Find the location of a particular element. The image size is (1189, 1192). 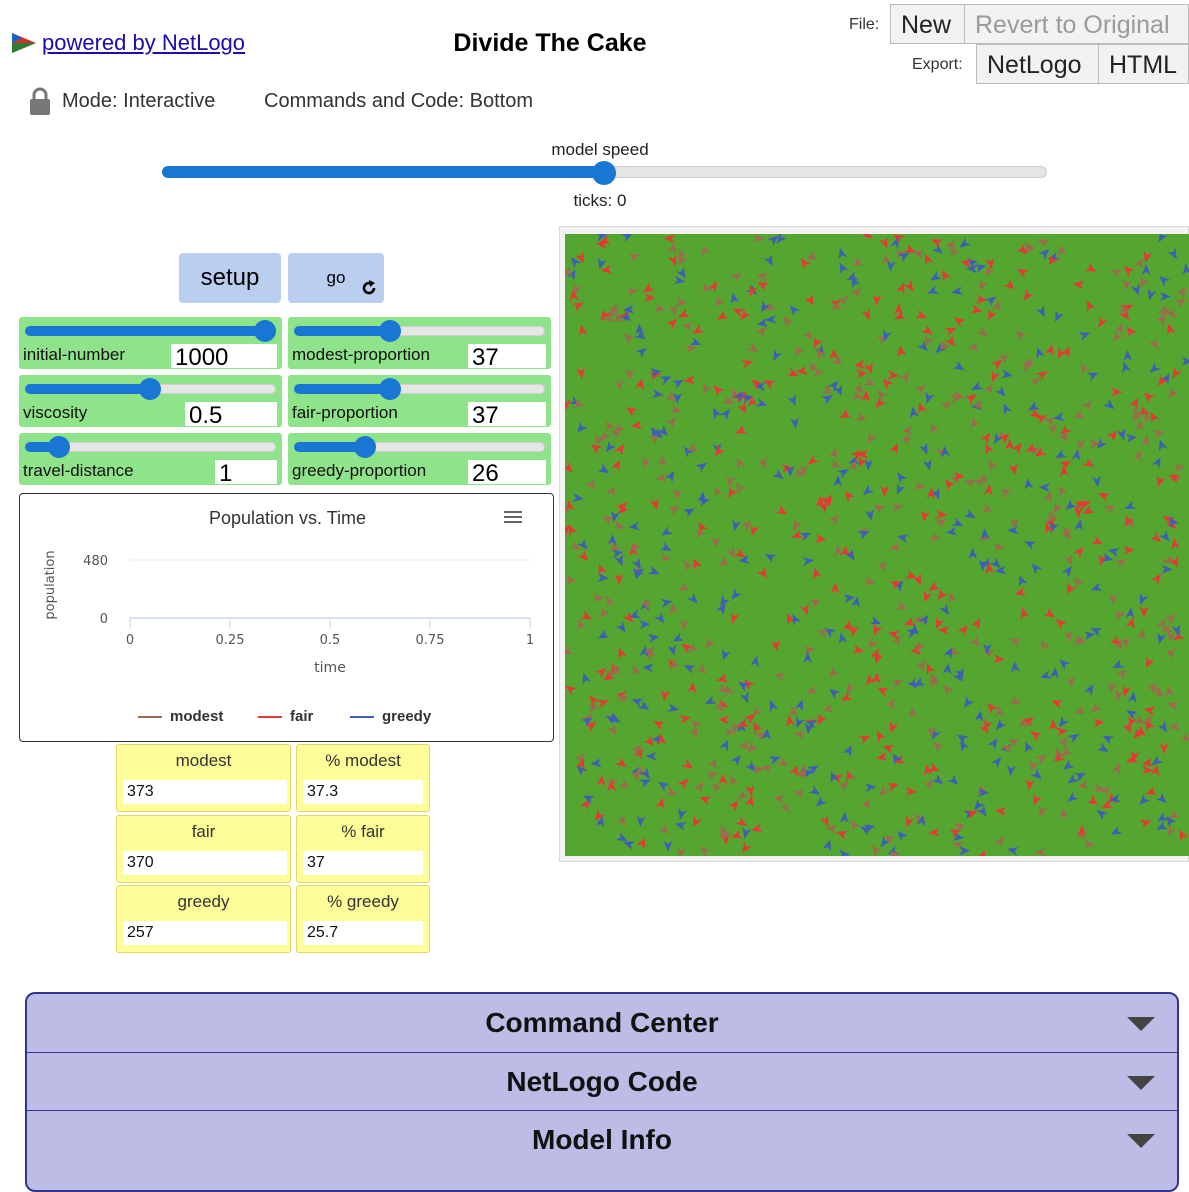

model-speed-label: model speed is located at coordinates (600, 149).